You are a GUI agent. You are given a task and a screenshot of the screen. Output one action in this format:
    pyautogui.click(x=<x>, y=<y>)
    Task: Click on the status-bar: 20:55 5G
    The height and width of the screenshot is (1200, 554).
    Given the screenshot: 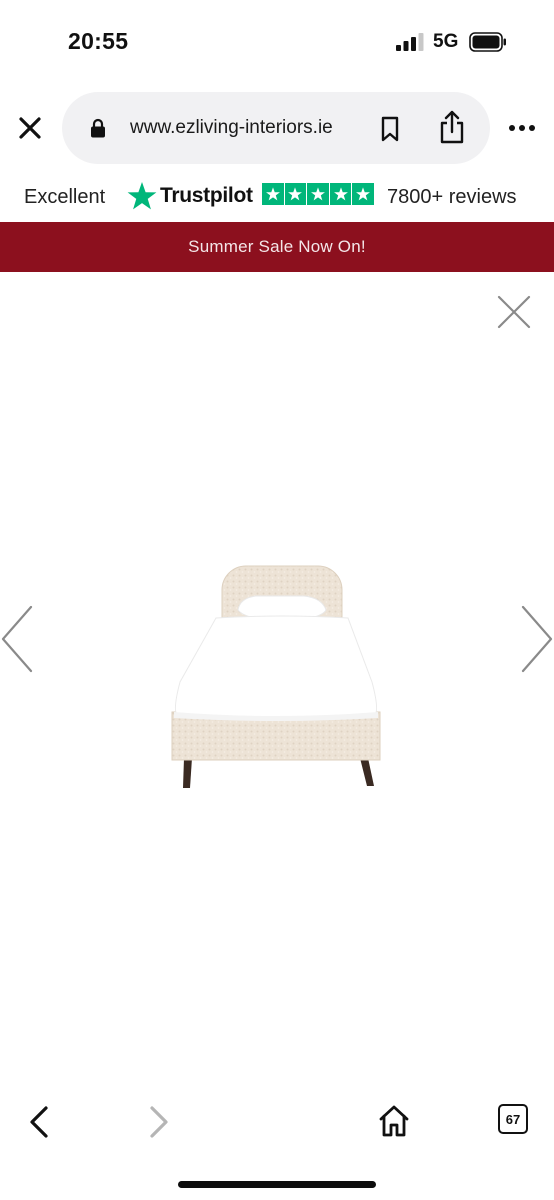 What is the action you would take?
    pyautogui.click(x=277, y=42)
    